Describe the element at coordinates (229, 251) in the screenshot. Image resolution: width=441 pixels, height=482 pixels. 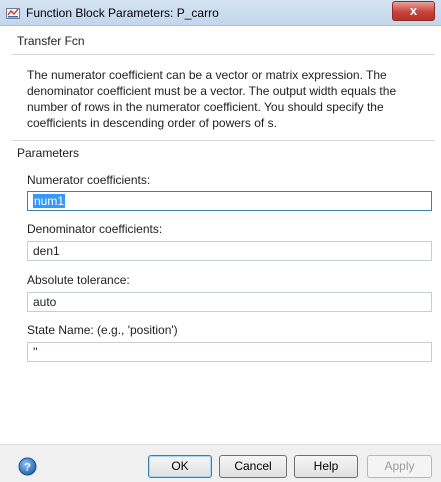
I see `denominator-input: den1` at that location.